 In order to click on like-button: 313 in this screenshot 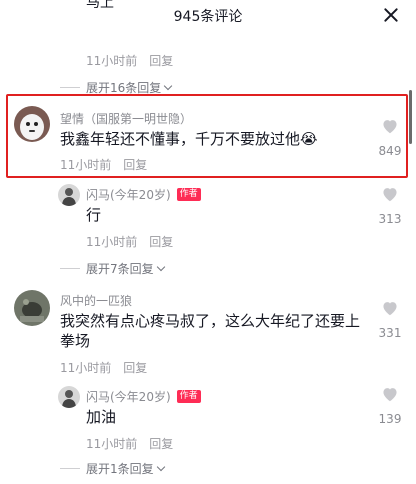, I will do `click(390, 206)`.